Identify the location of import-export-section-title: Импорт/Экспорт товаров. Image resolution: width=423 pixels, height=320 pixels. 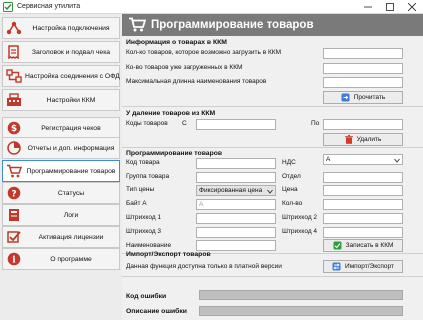
(168, 254).